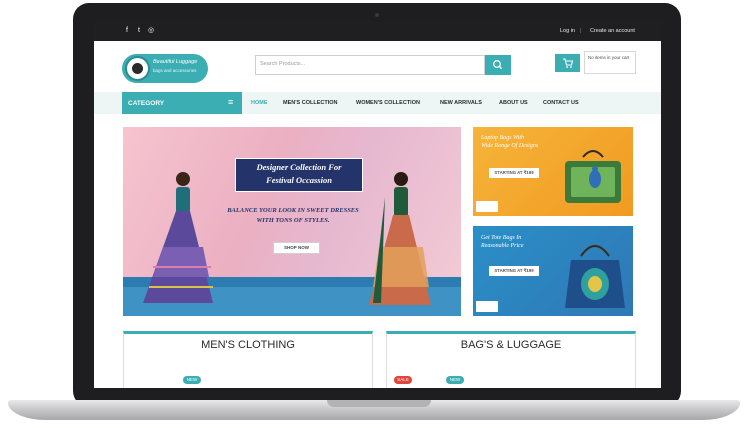 This screenshot has height=428, width=747. Describe the element at coordinates (310, 103) in the screenshot. I see `nav-mens-collection: MEN'S COLLECTION` at that location.